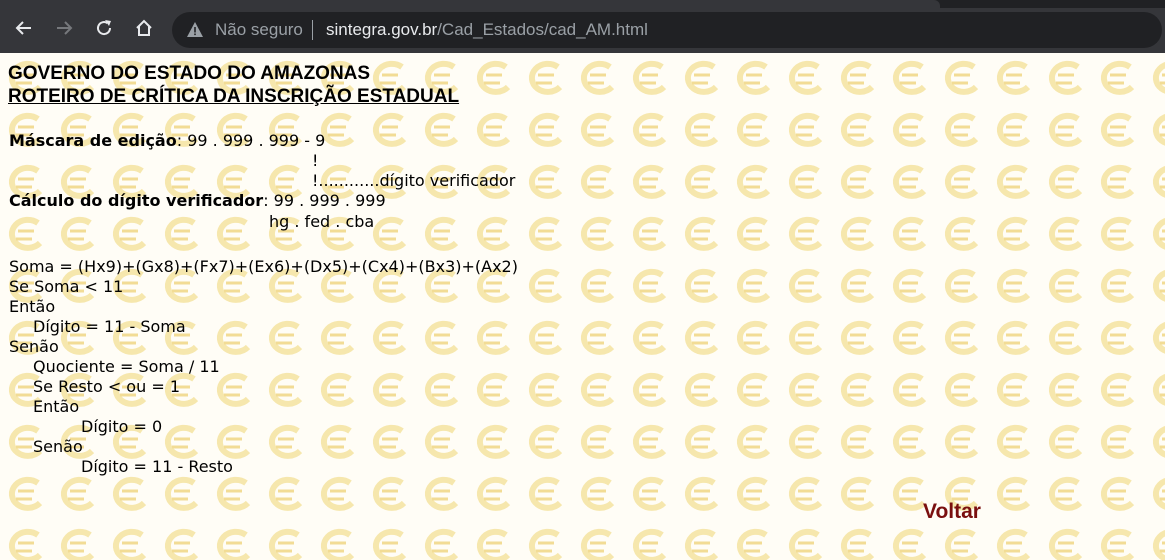 The height and width of the screenshot is (560, 1165). What do you see at coordinates (324, 200) in the screenshot?
I see `calc-value: : 99 . 999 . 999` at bounding box center [324, 200].